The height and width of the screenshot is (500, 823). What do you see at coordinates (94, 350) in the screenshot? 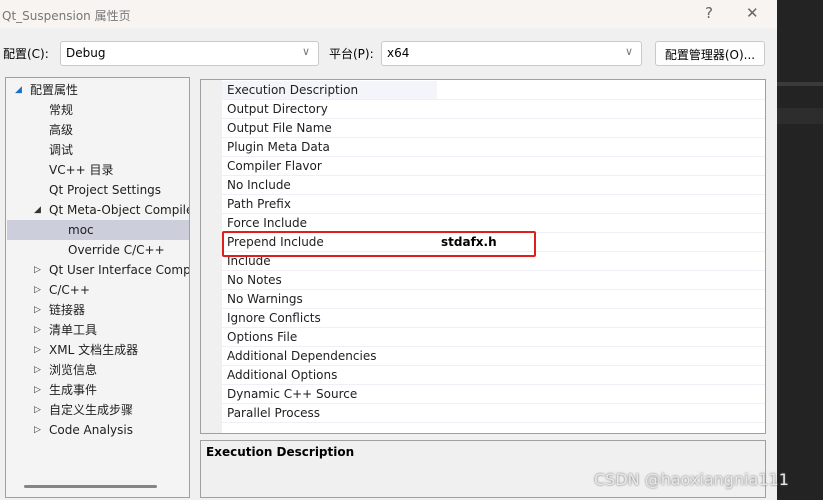
I see `tree-item-label: XML 文档生成器` at bounding box center [94, 350].